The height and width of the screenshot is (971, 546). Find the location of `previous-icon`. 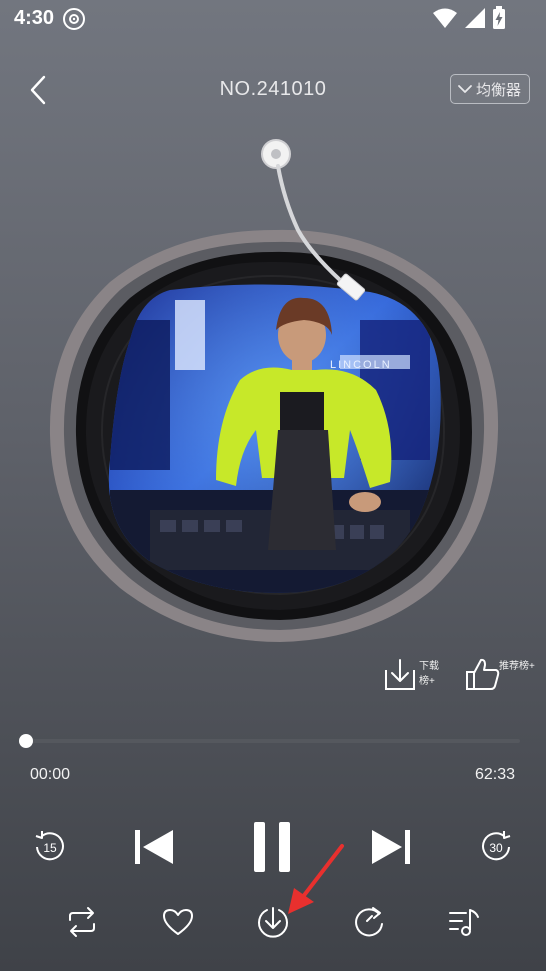

previous-icon is located at coordinates (154, 847).